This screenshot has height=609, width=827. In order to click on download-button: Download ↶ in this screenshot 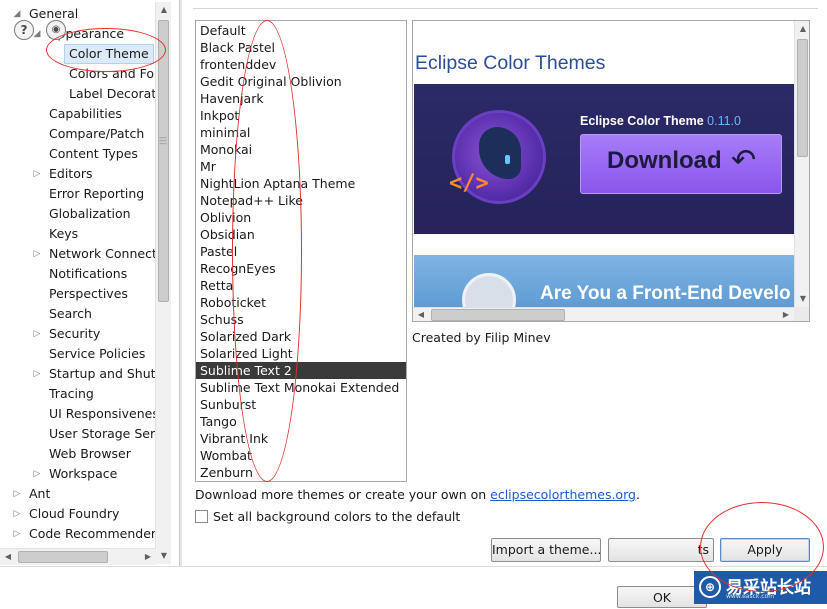, I will do `click(681, 164)`.